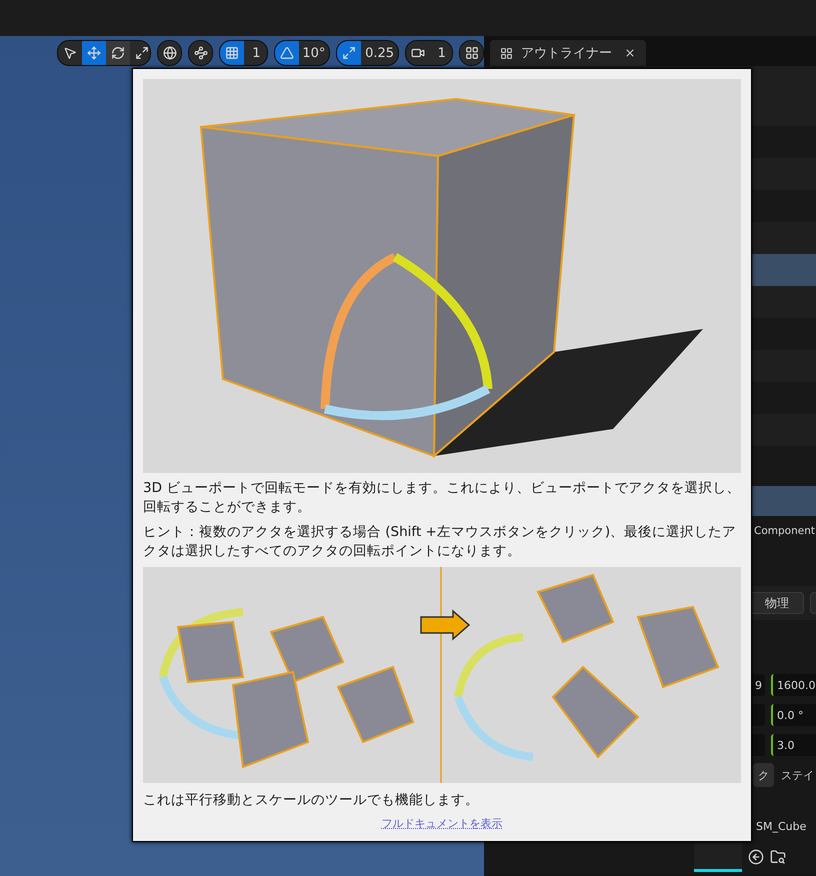 The image size is (816, 876). Describe the element at coordinates (793, 685) in the screenshot. I see `number-field: 1600.0` at that location.